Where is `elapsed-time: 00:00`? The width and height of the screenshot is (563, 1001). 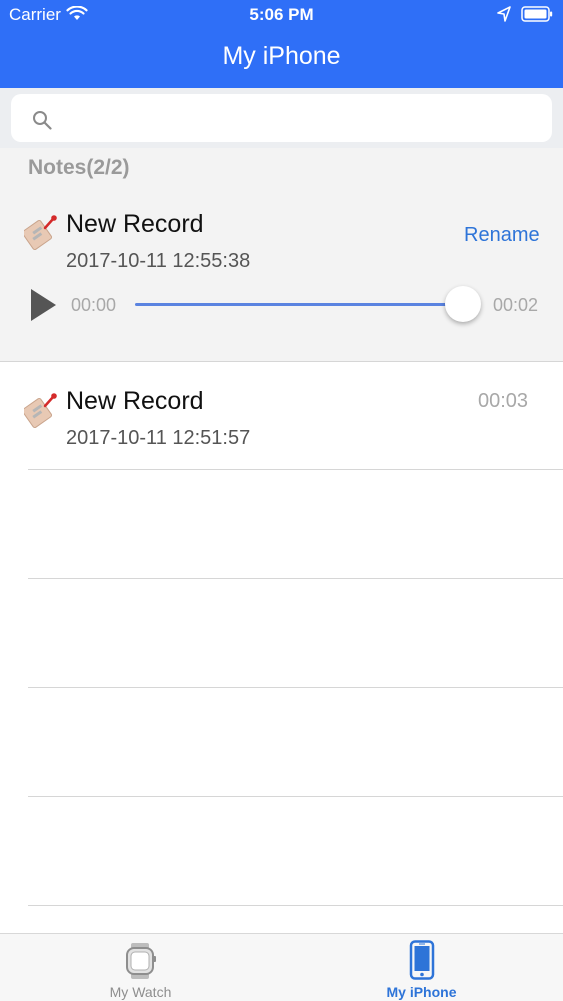 elapsed-time: 00:00 is located at coordinates (94, 305).